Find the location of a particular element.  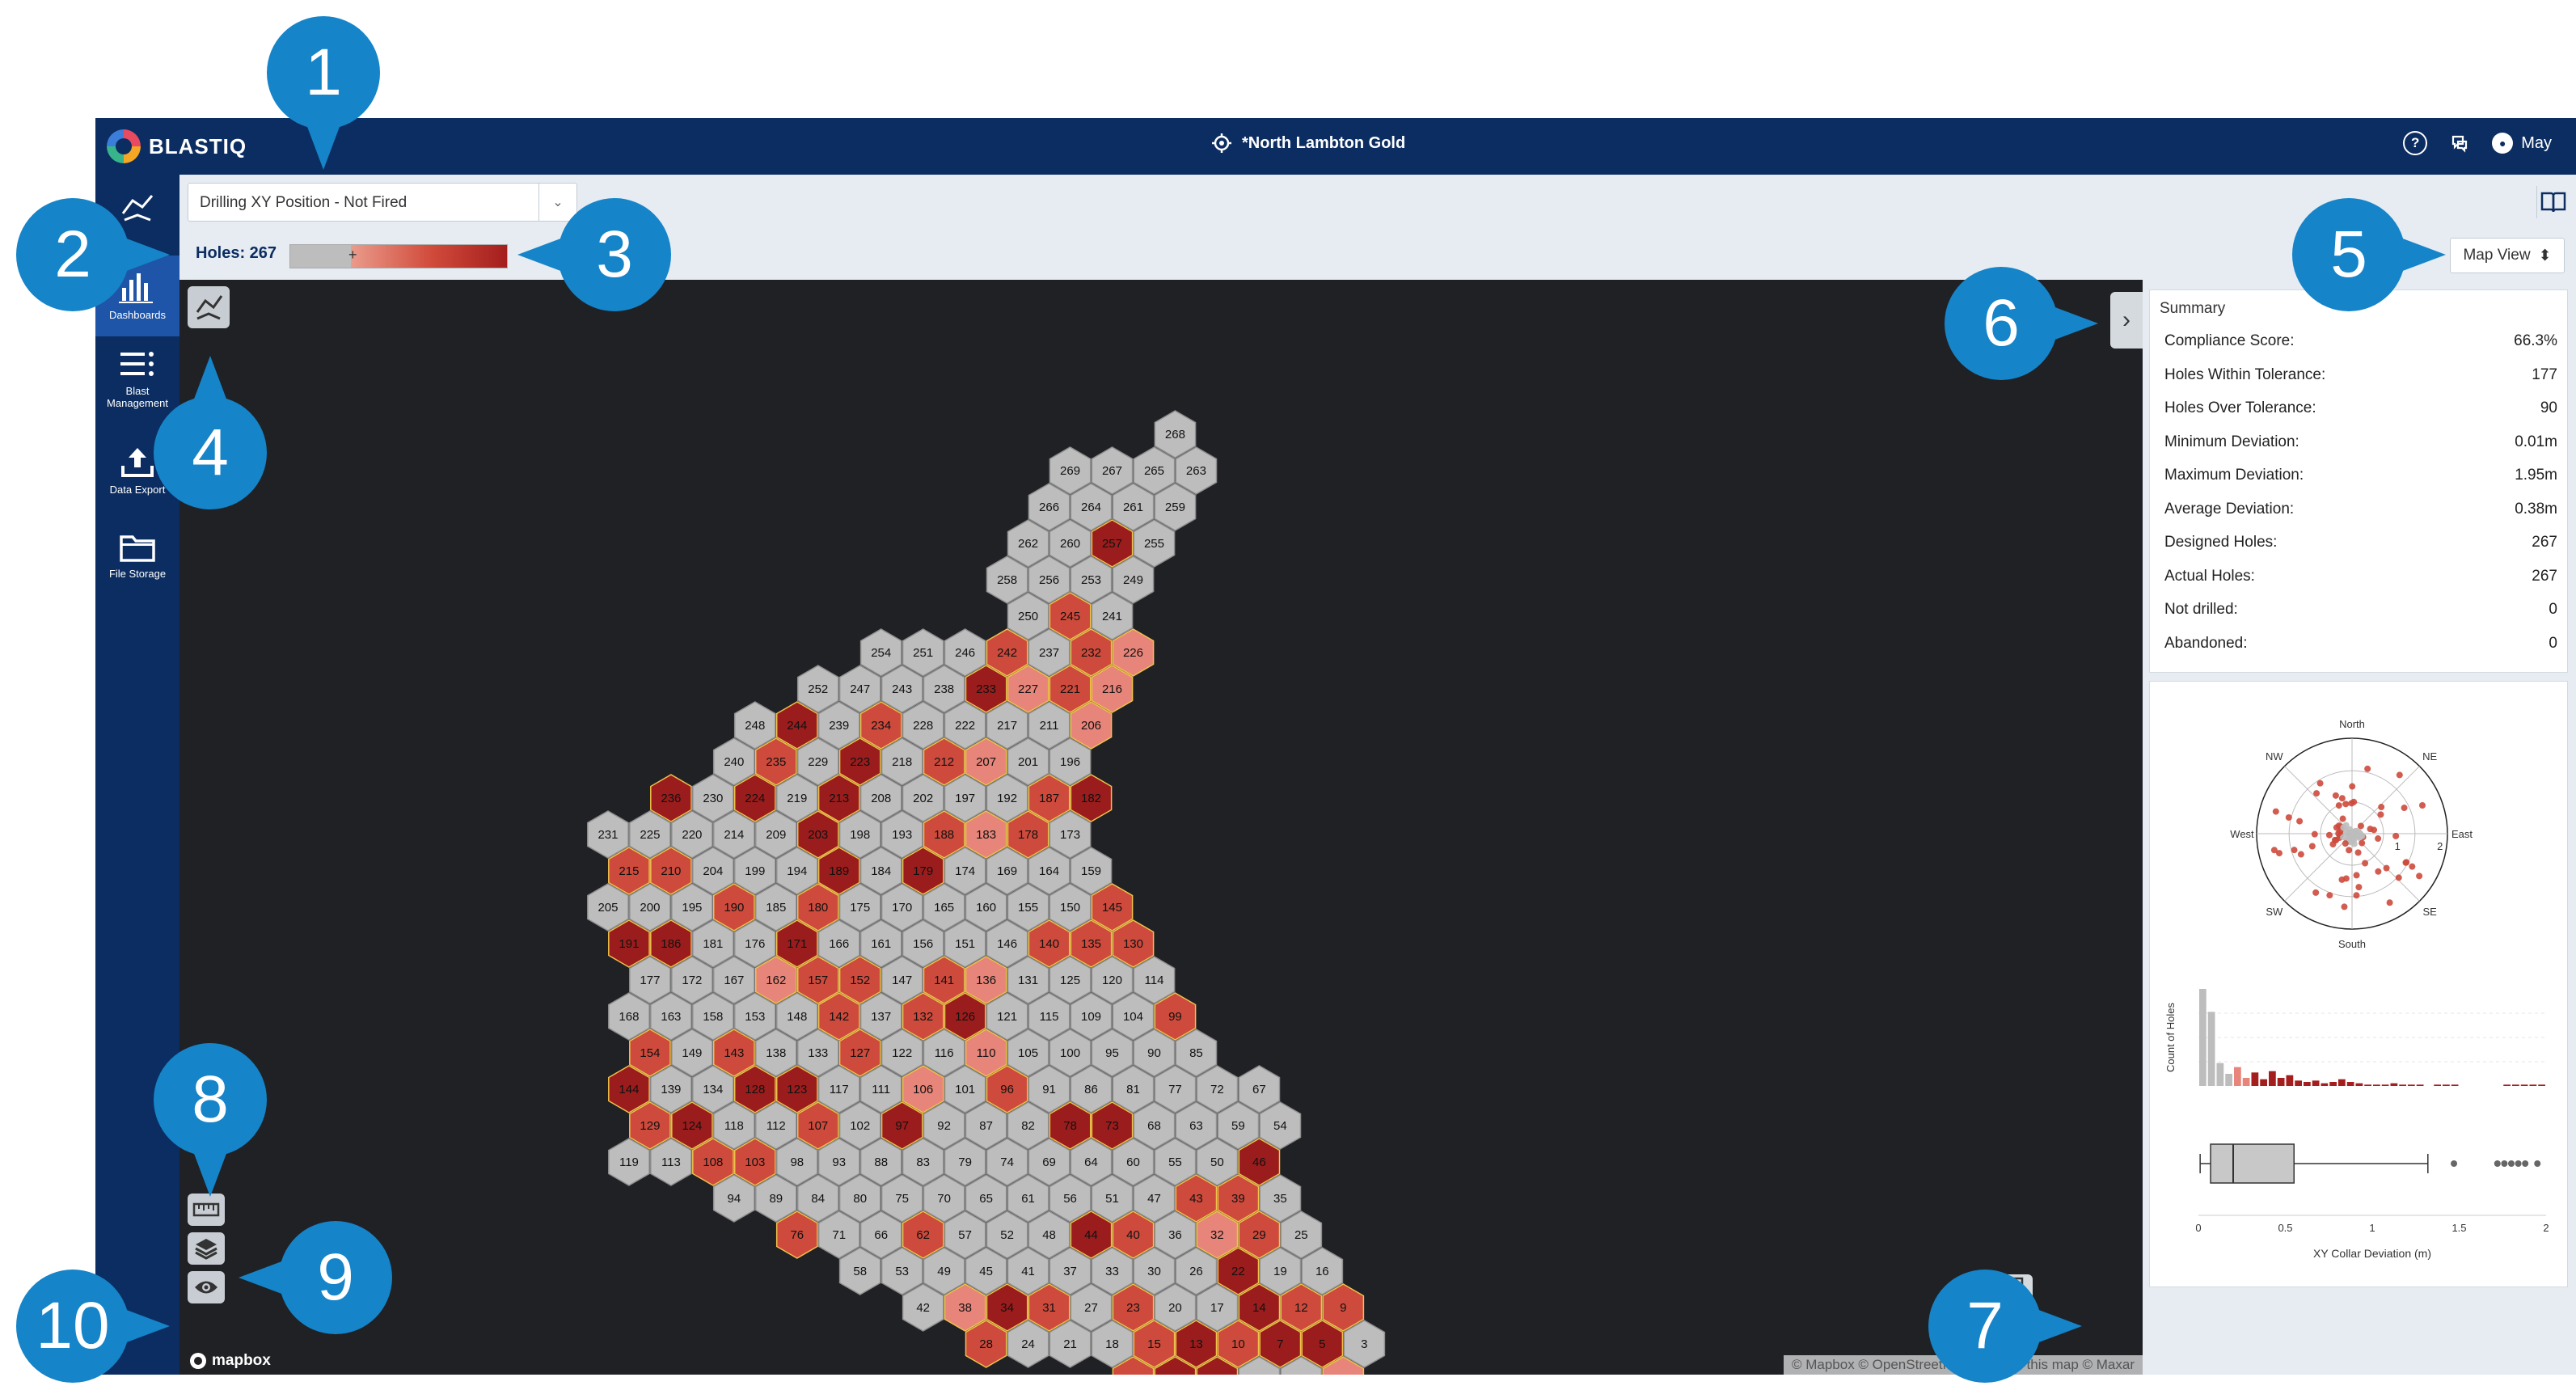

site-selector: *North Lambton Gold is located at coordinates (1308, 143).